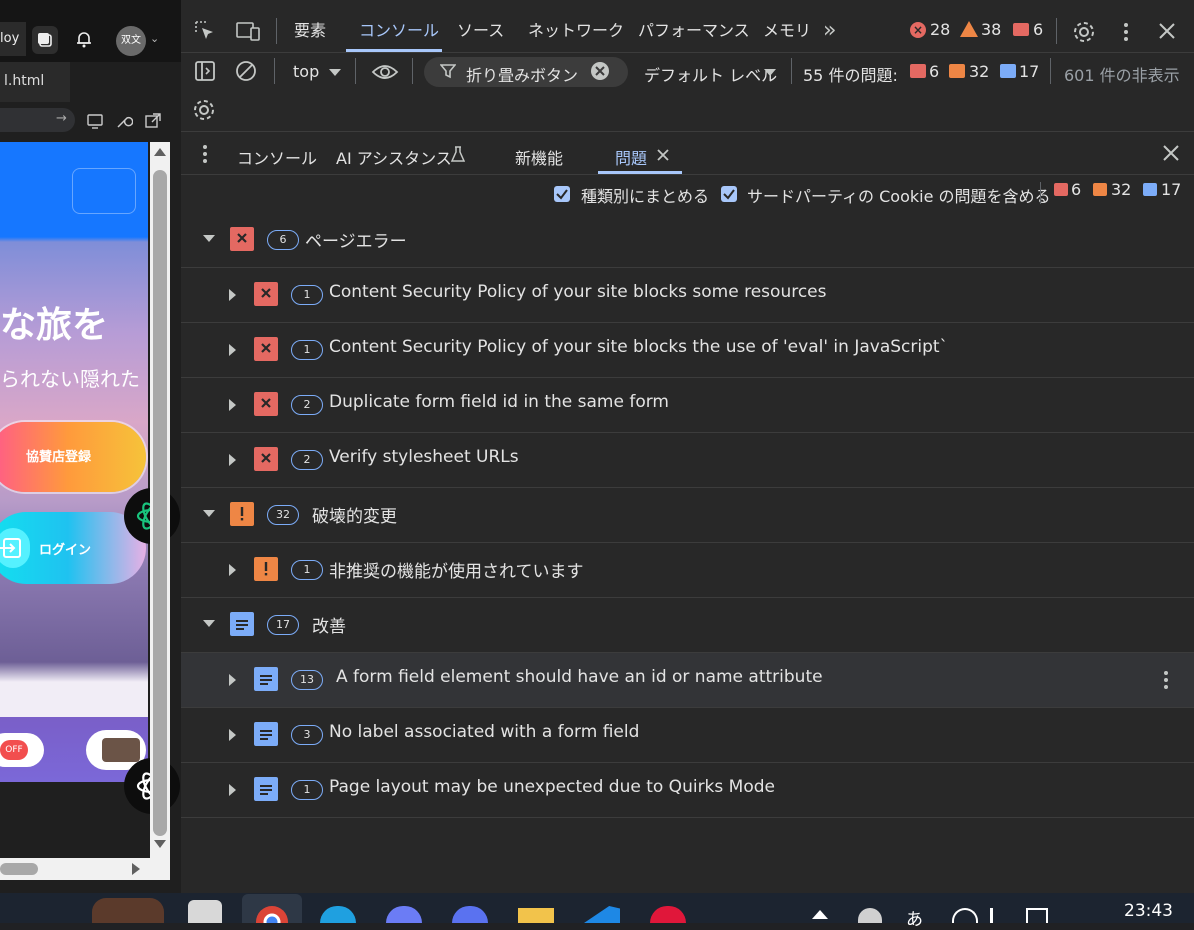 The width and height of the screenshot is (1194, 930). I want to click on issue-label: Verify stylesheet URLs, so click(424, 457).